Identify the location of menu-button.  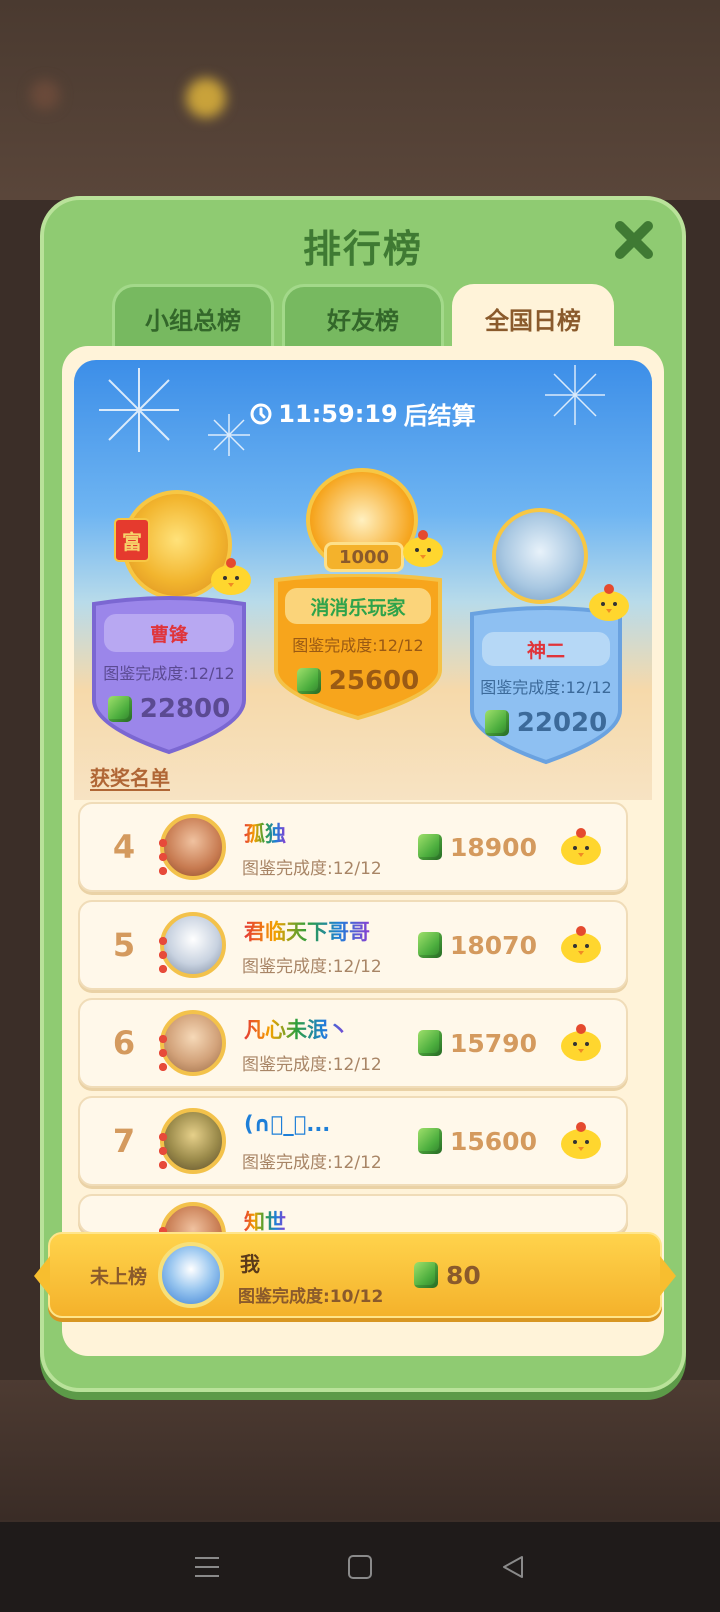
(207, 1567).